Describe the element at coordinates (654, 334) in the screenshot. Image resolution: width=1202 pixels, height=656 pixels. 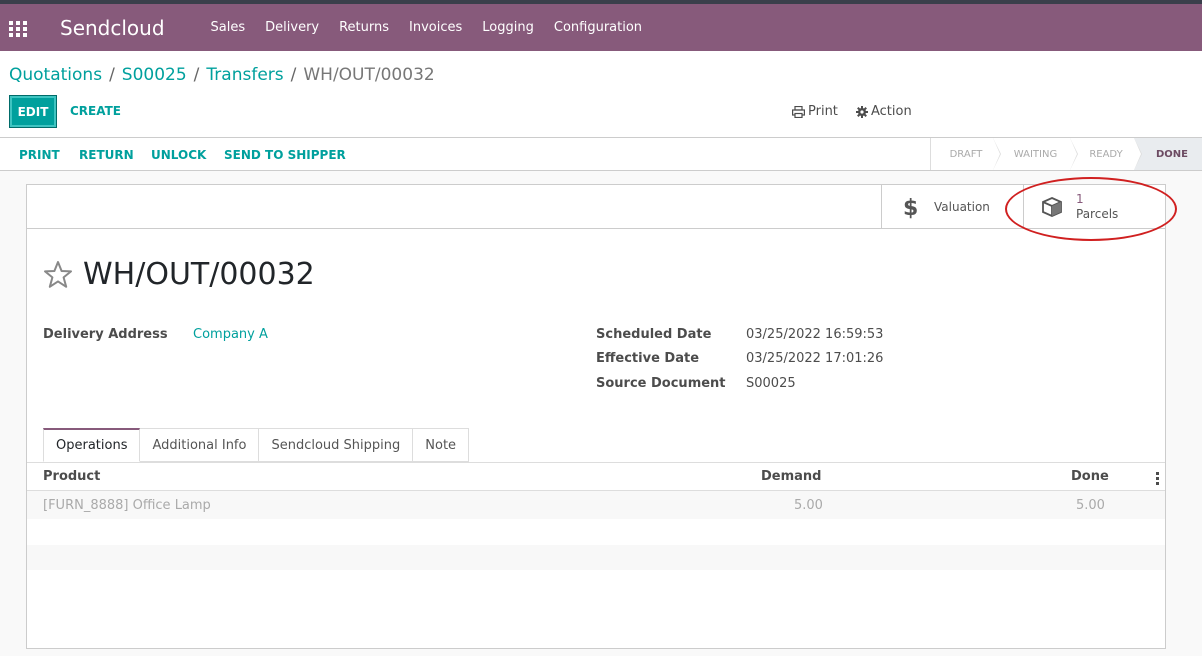
I see `scheduled-date-label: Scheduled Date` at that location.